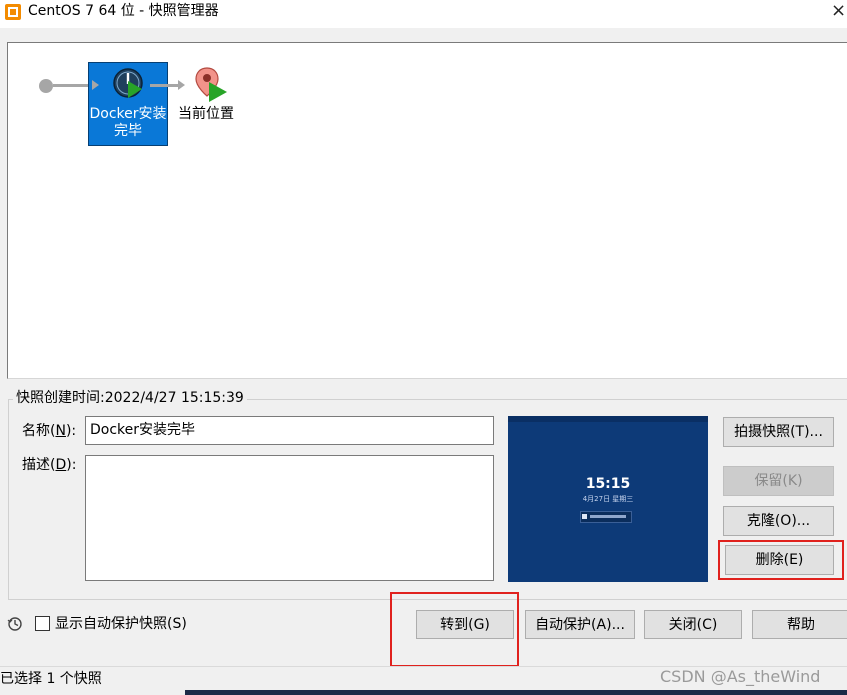  I want to click on snapshot-thumbnail: 15:15 4月27日 星期三, so click(608, 499).